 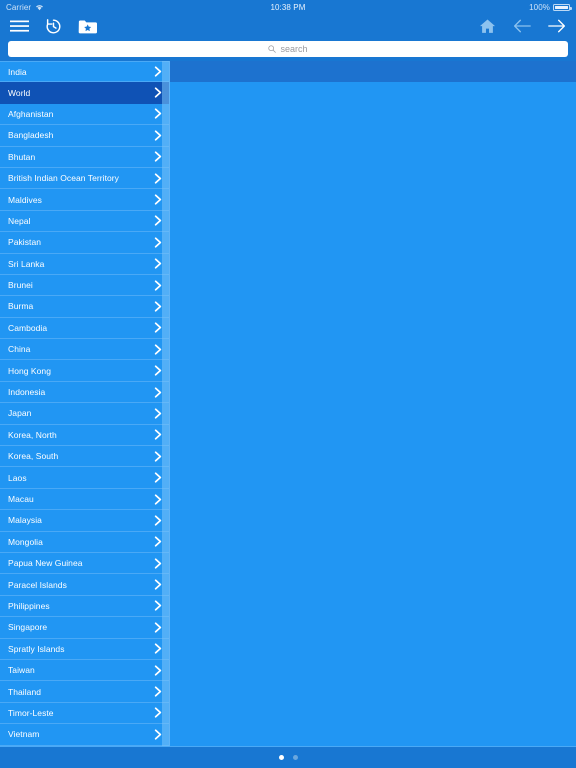 I want to click on list-item-label: Spratly Islands, so click(x=36, y=648).